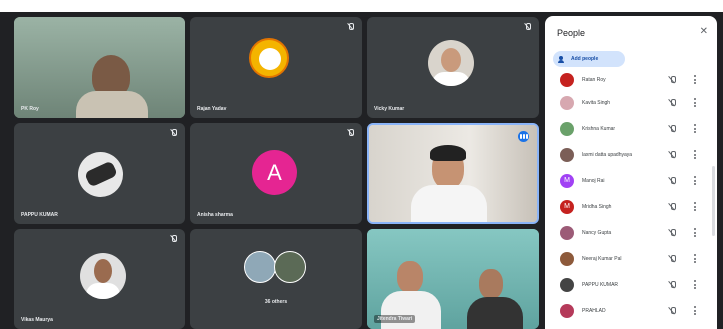  Describe the element at coordinates (597, 233) in the screenshot. I see `participant-name: Nancy Gupta` at that location.